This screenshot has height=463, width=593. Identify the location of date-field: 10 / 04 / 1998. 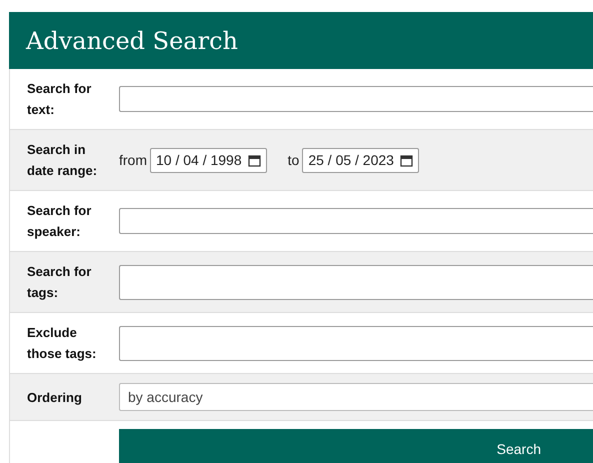
(208, 160).